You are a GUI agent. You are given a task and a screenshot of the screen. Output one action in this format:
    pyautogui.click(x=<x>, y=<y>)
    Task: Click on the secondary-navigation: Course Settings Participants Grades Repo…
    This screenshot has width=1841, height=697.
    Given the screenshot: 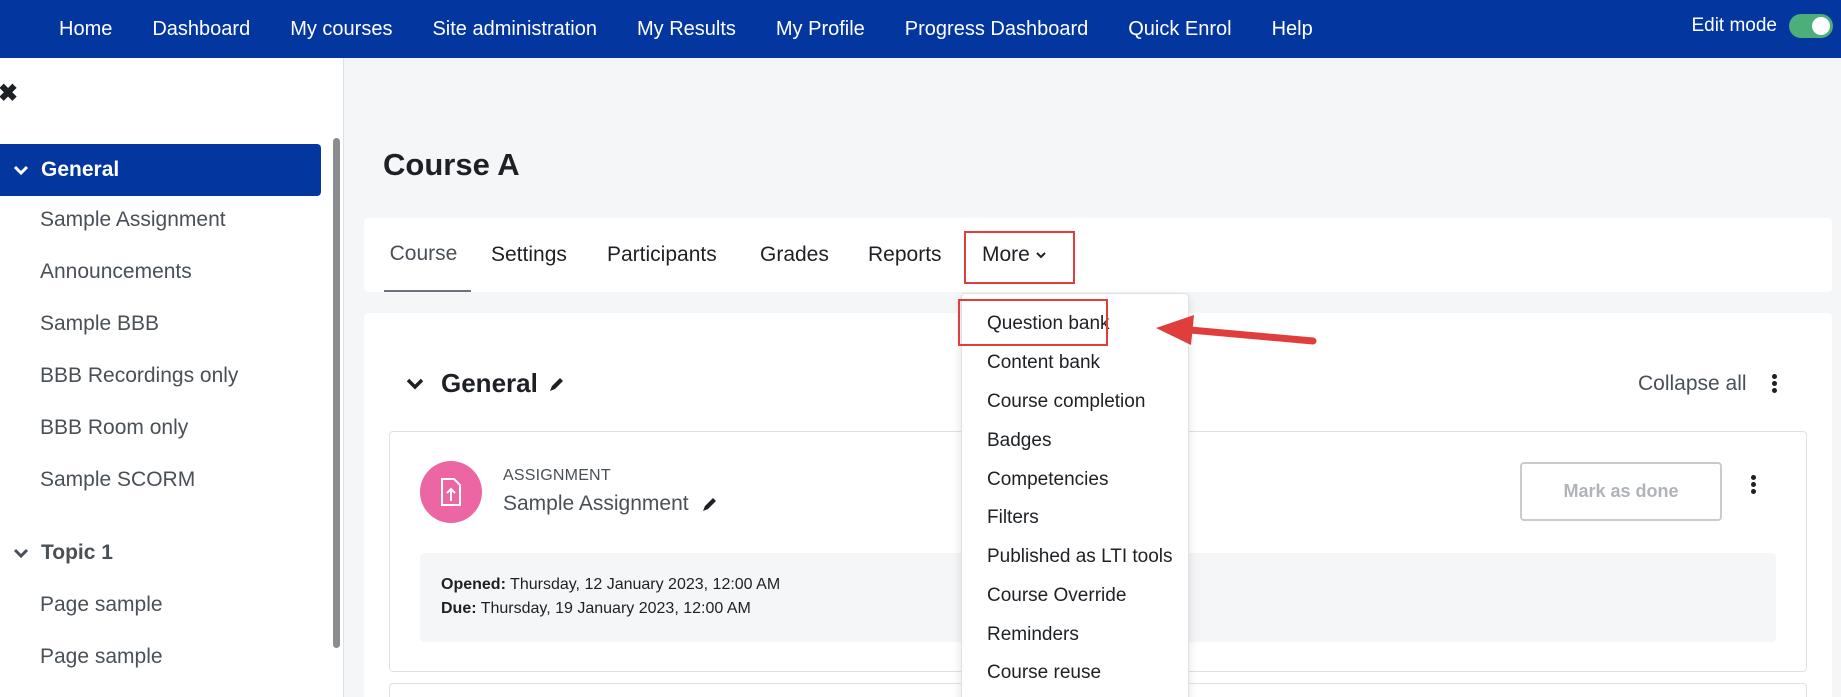 What is the action you would take?
    pyautogui.click(x=1098, y=255)
    